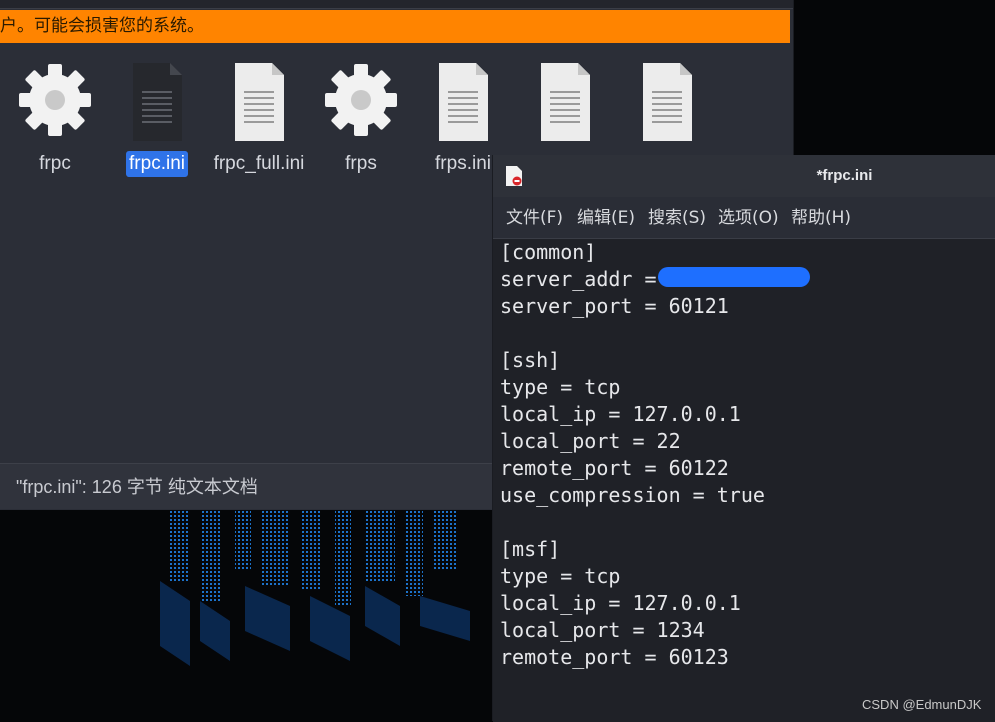 Image resolution: width=995 pixels, height=722 pixels. Describe the element at coordinates (821, 218) in the screenshot. I see `menu-help: 帮助(H)` at that location.